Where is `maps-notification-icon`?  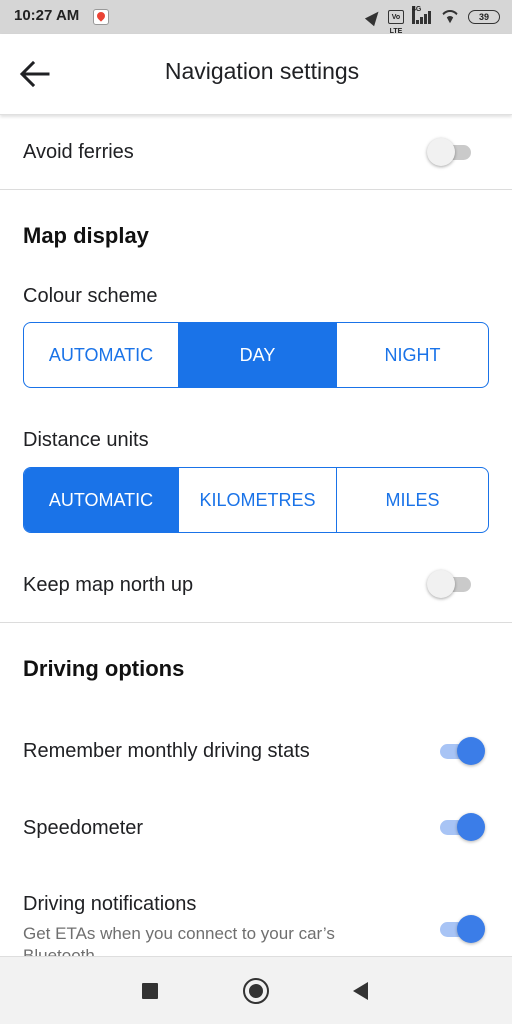
maps-notification-icon is located at coordinates (101, 17).